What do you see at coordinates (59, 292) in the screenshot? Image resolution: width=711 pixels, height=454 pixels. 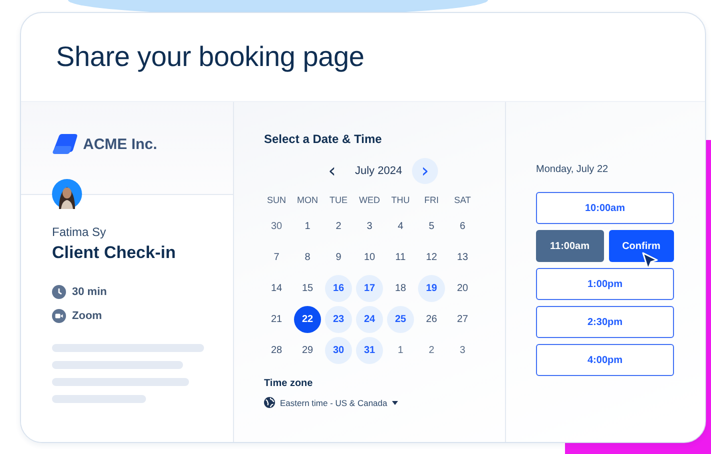 I see `clock-icon` at bounding box center [59, 292].